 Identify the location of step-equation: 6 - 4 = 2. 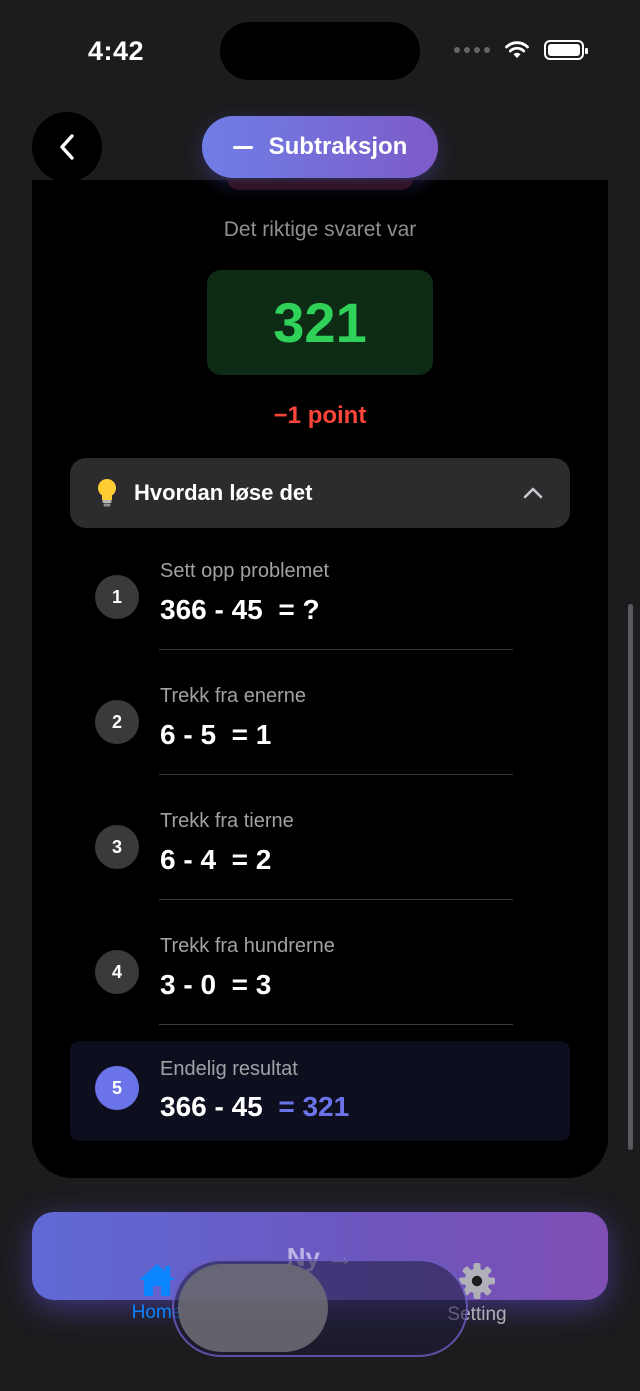
(215, 860).